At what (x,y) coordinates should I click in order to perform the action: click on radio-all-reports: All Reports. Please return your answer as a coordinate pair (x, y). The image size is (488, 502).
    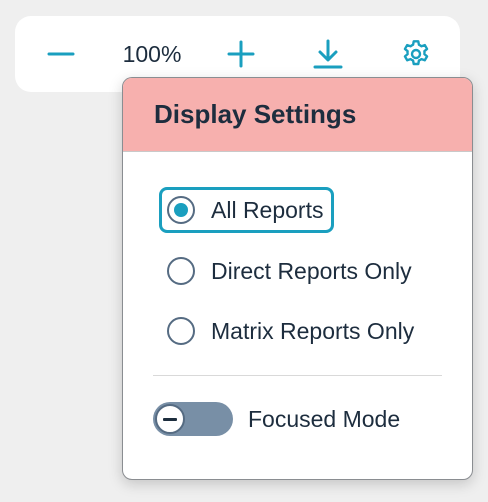
    Looking at the image, I should click on (247, 210).